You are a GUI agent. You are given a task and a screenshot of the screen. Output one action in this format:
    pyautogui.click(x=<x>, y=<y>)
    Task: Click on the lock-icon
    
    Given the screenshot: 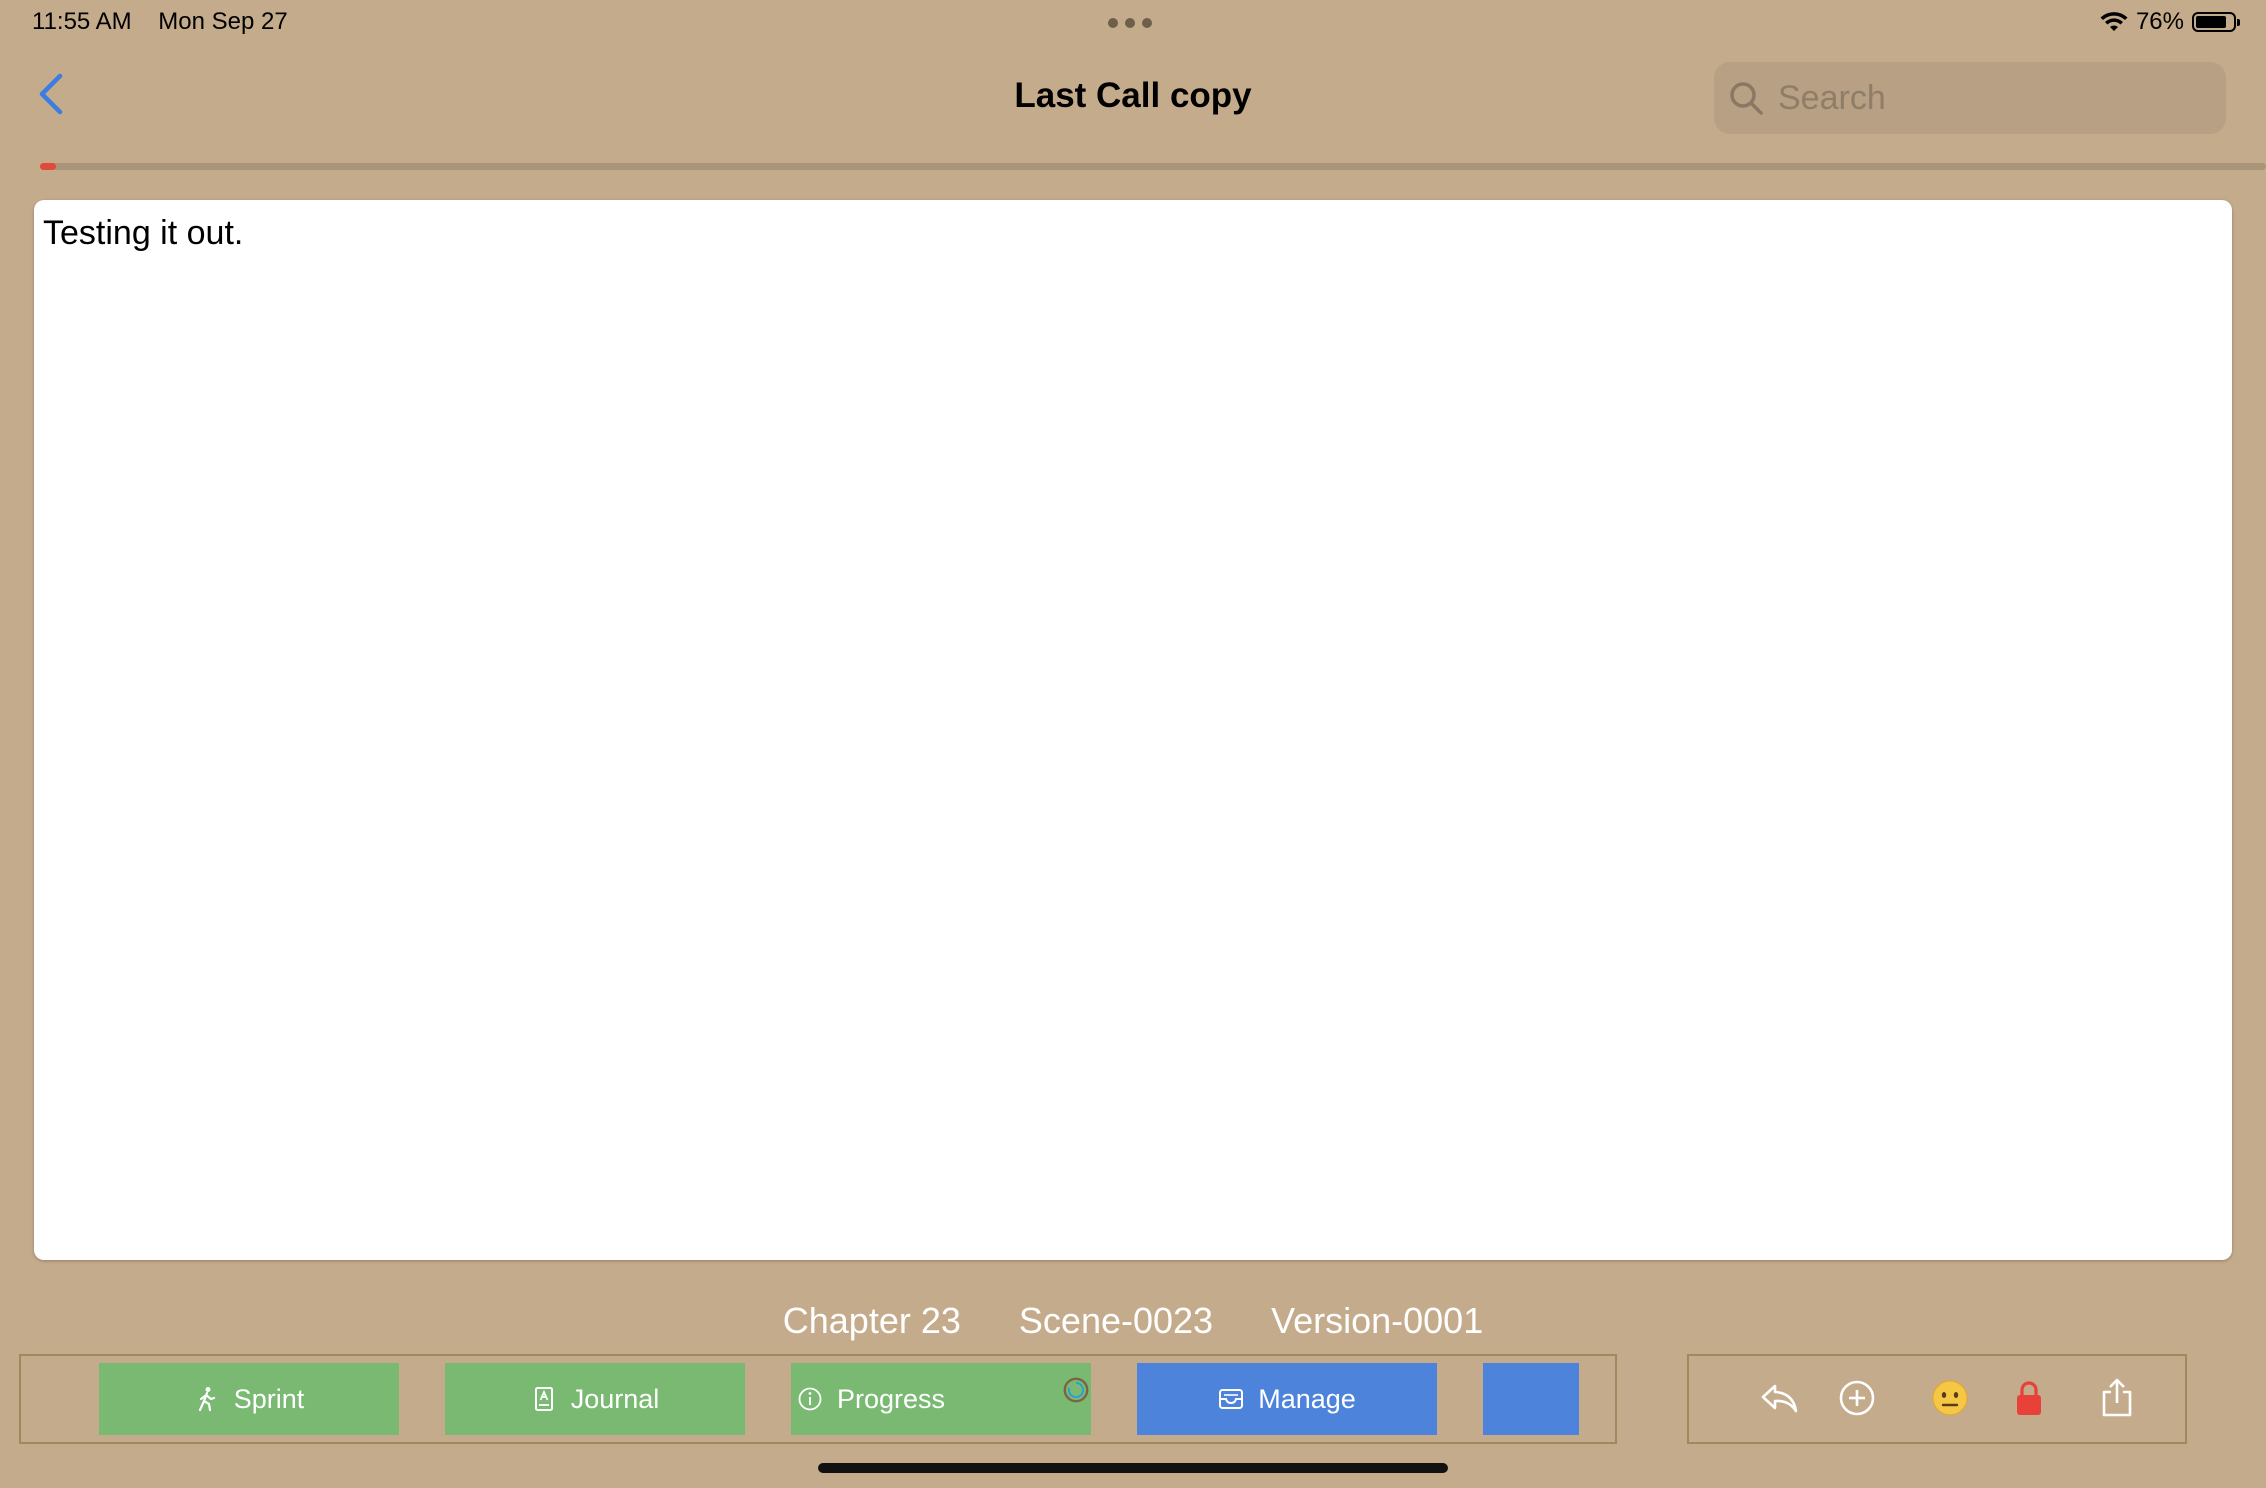 What is the action you would take?
    pyautogui.click(x=2029, y=1398)
    